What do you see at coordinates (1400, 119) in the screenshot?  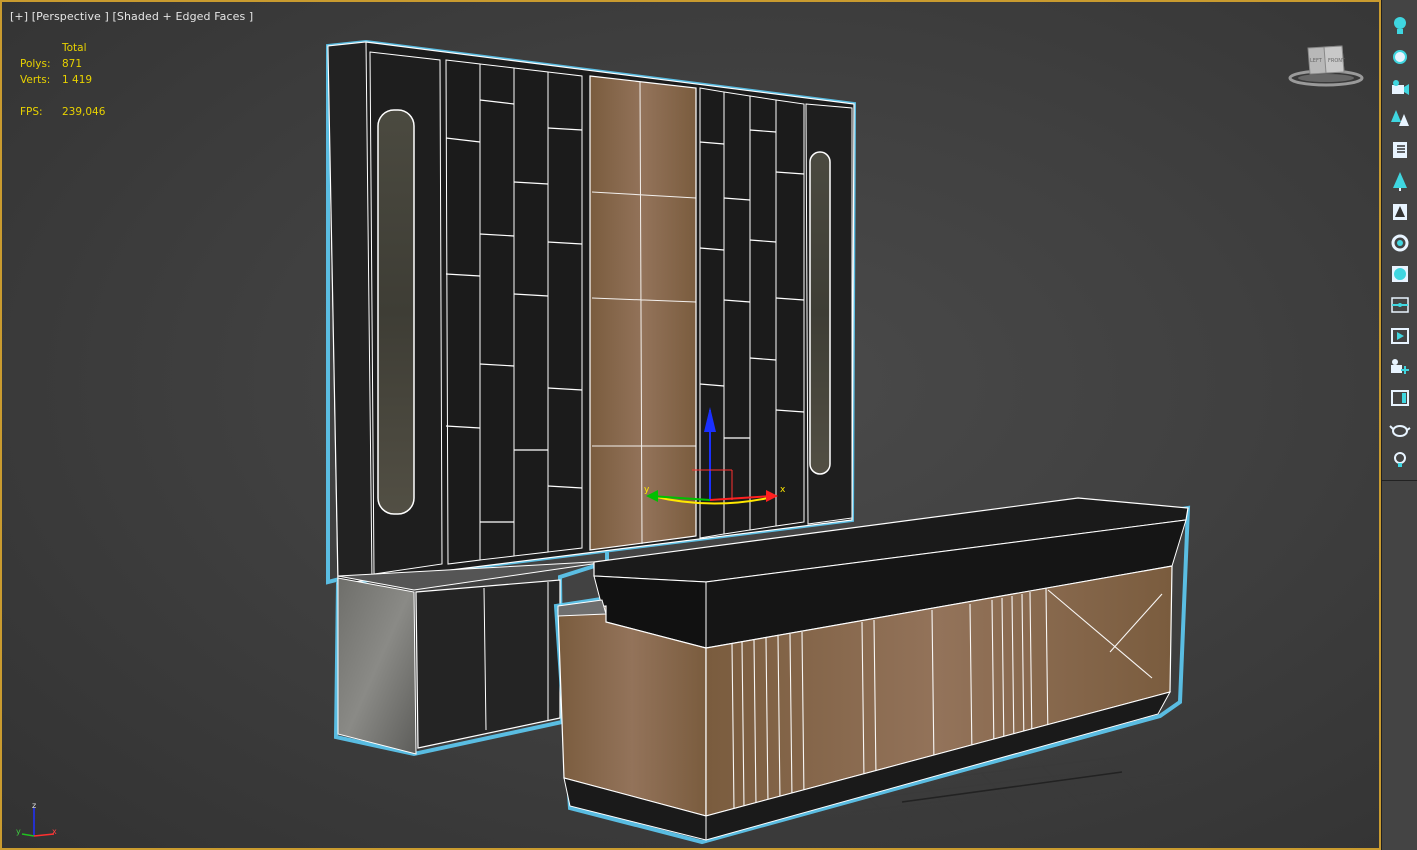 I see `trees-icon` at bounding box center [1400, 119].